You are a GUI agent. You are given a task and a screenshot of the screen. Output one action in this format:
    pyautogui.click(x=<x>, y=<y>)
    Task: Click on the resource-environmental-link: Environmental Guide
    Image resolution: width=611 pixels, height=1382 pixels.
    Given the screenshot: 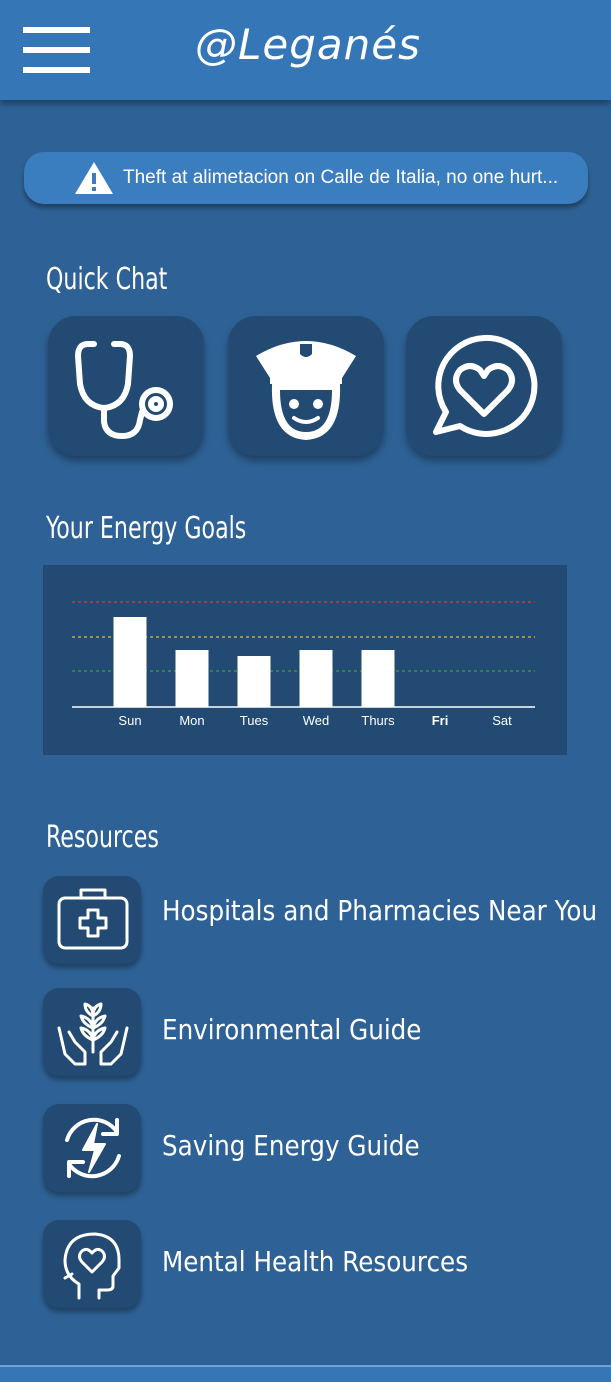 What is the action you would take?
    pyautogui.click(x=291, y=1029)
    